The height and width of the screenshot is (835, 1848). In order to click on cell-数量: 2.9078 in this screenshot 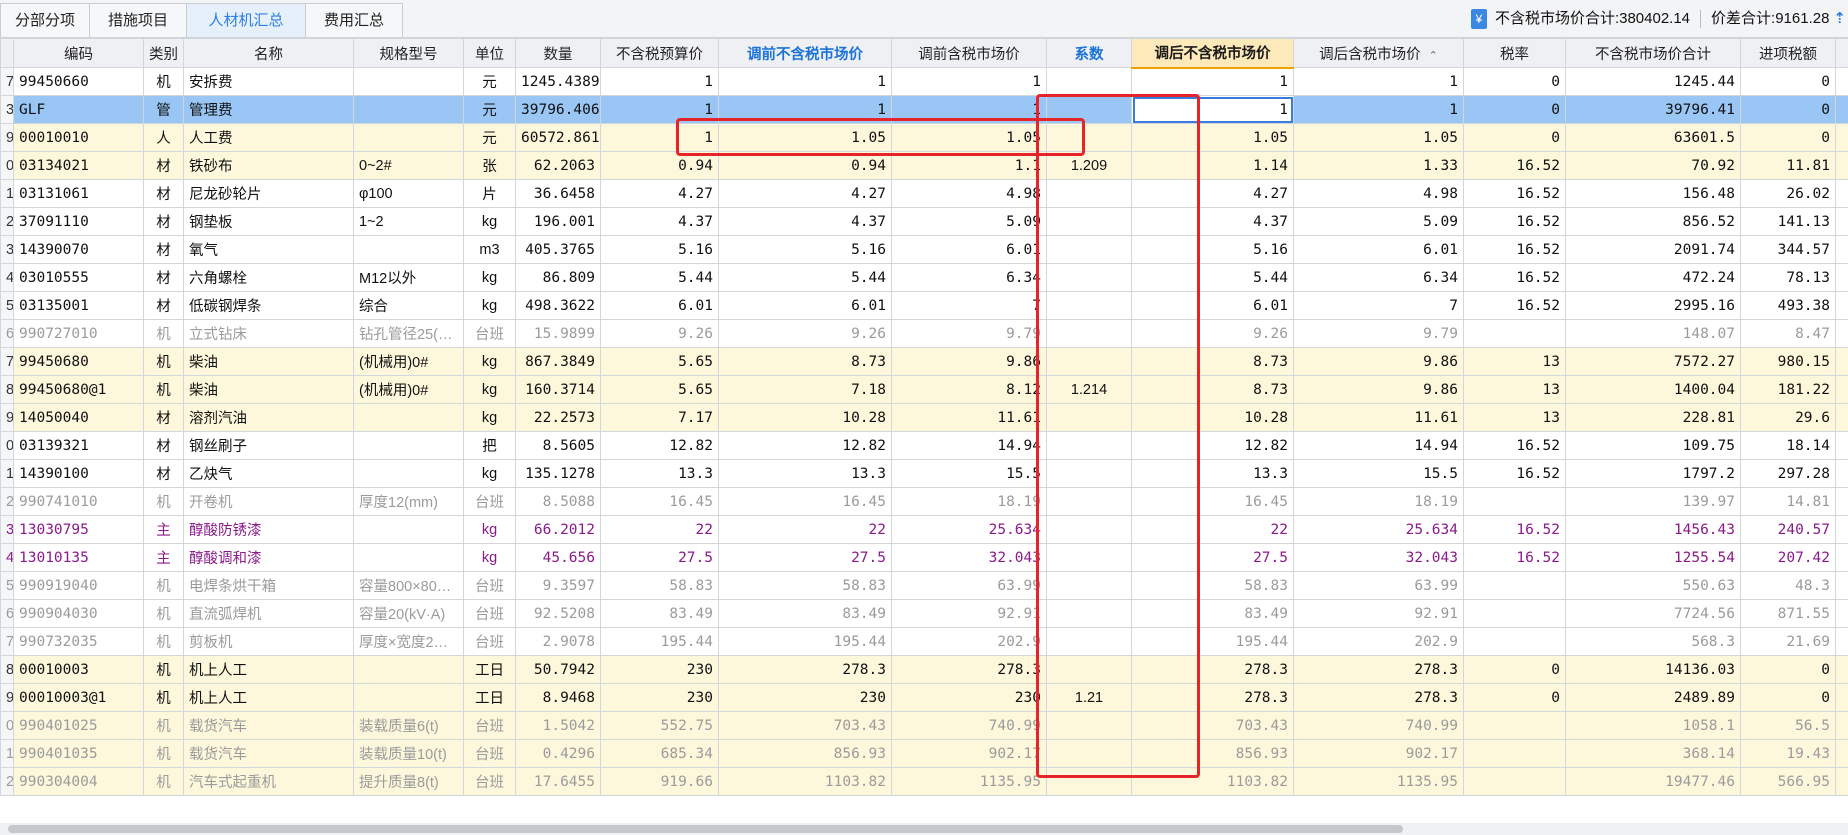, I will do `click(558, 641)`.